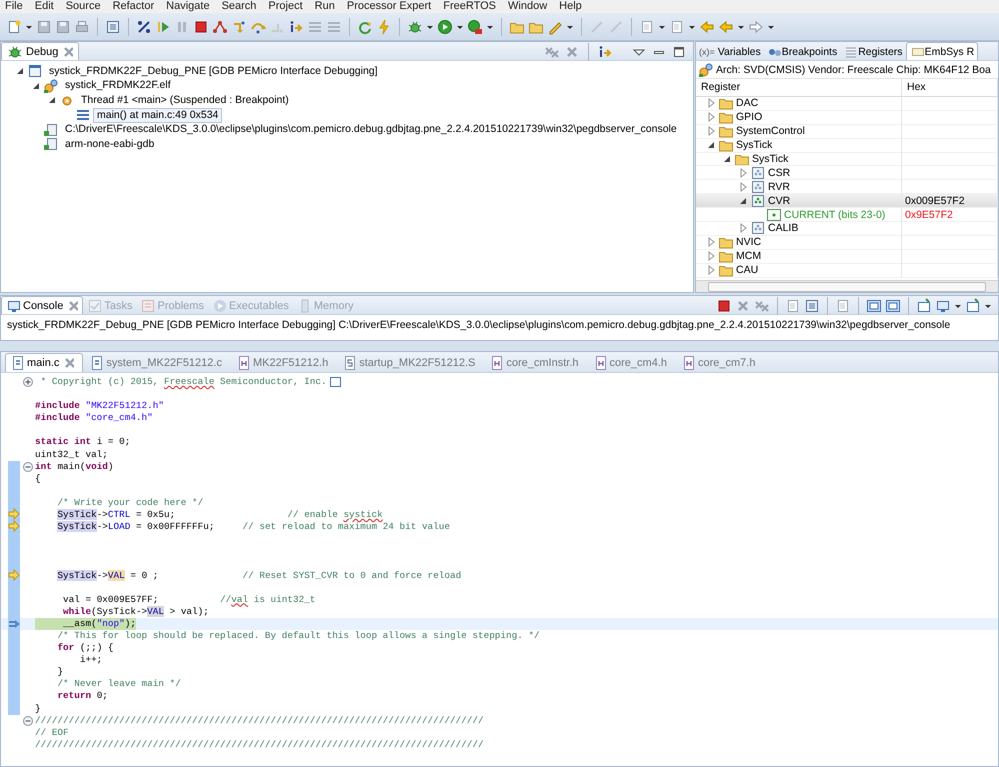 The width and height of the screenshot is (999, 767). What do you see at coordinates (38, 708) in the screenshot?
I see `code-line: }` at bounding box center [38, 708].